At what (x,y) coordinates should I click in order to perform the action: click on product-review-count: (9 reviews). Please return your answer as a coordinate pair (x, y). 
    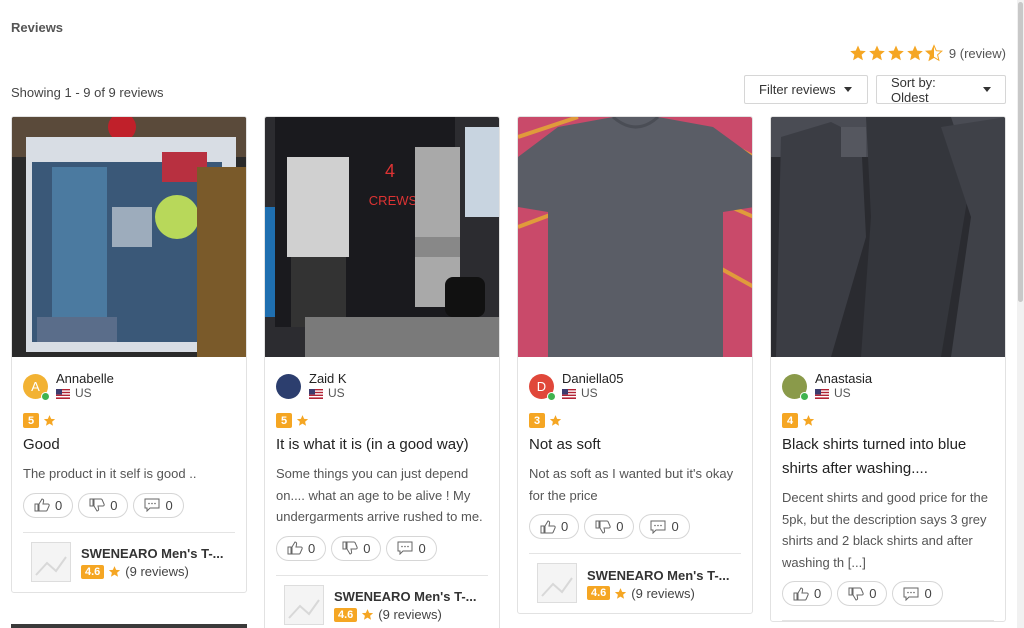
    Looking at the image, I should click on (157, 571).